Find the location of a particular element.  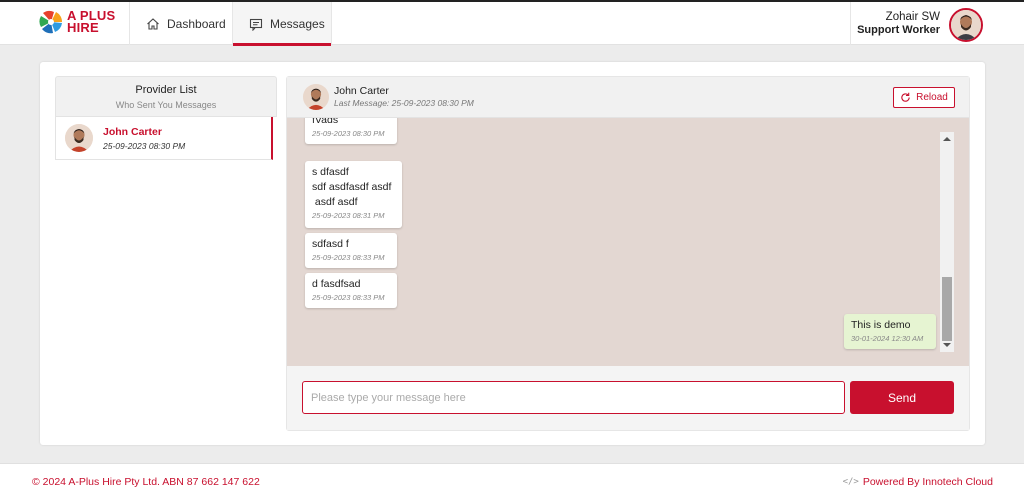

home-icon is located at coordinates (153, 23).